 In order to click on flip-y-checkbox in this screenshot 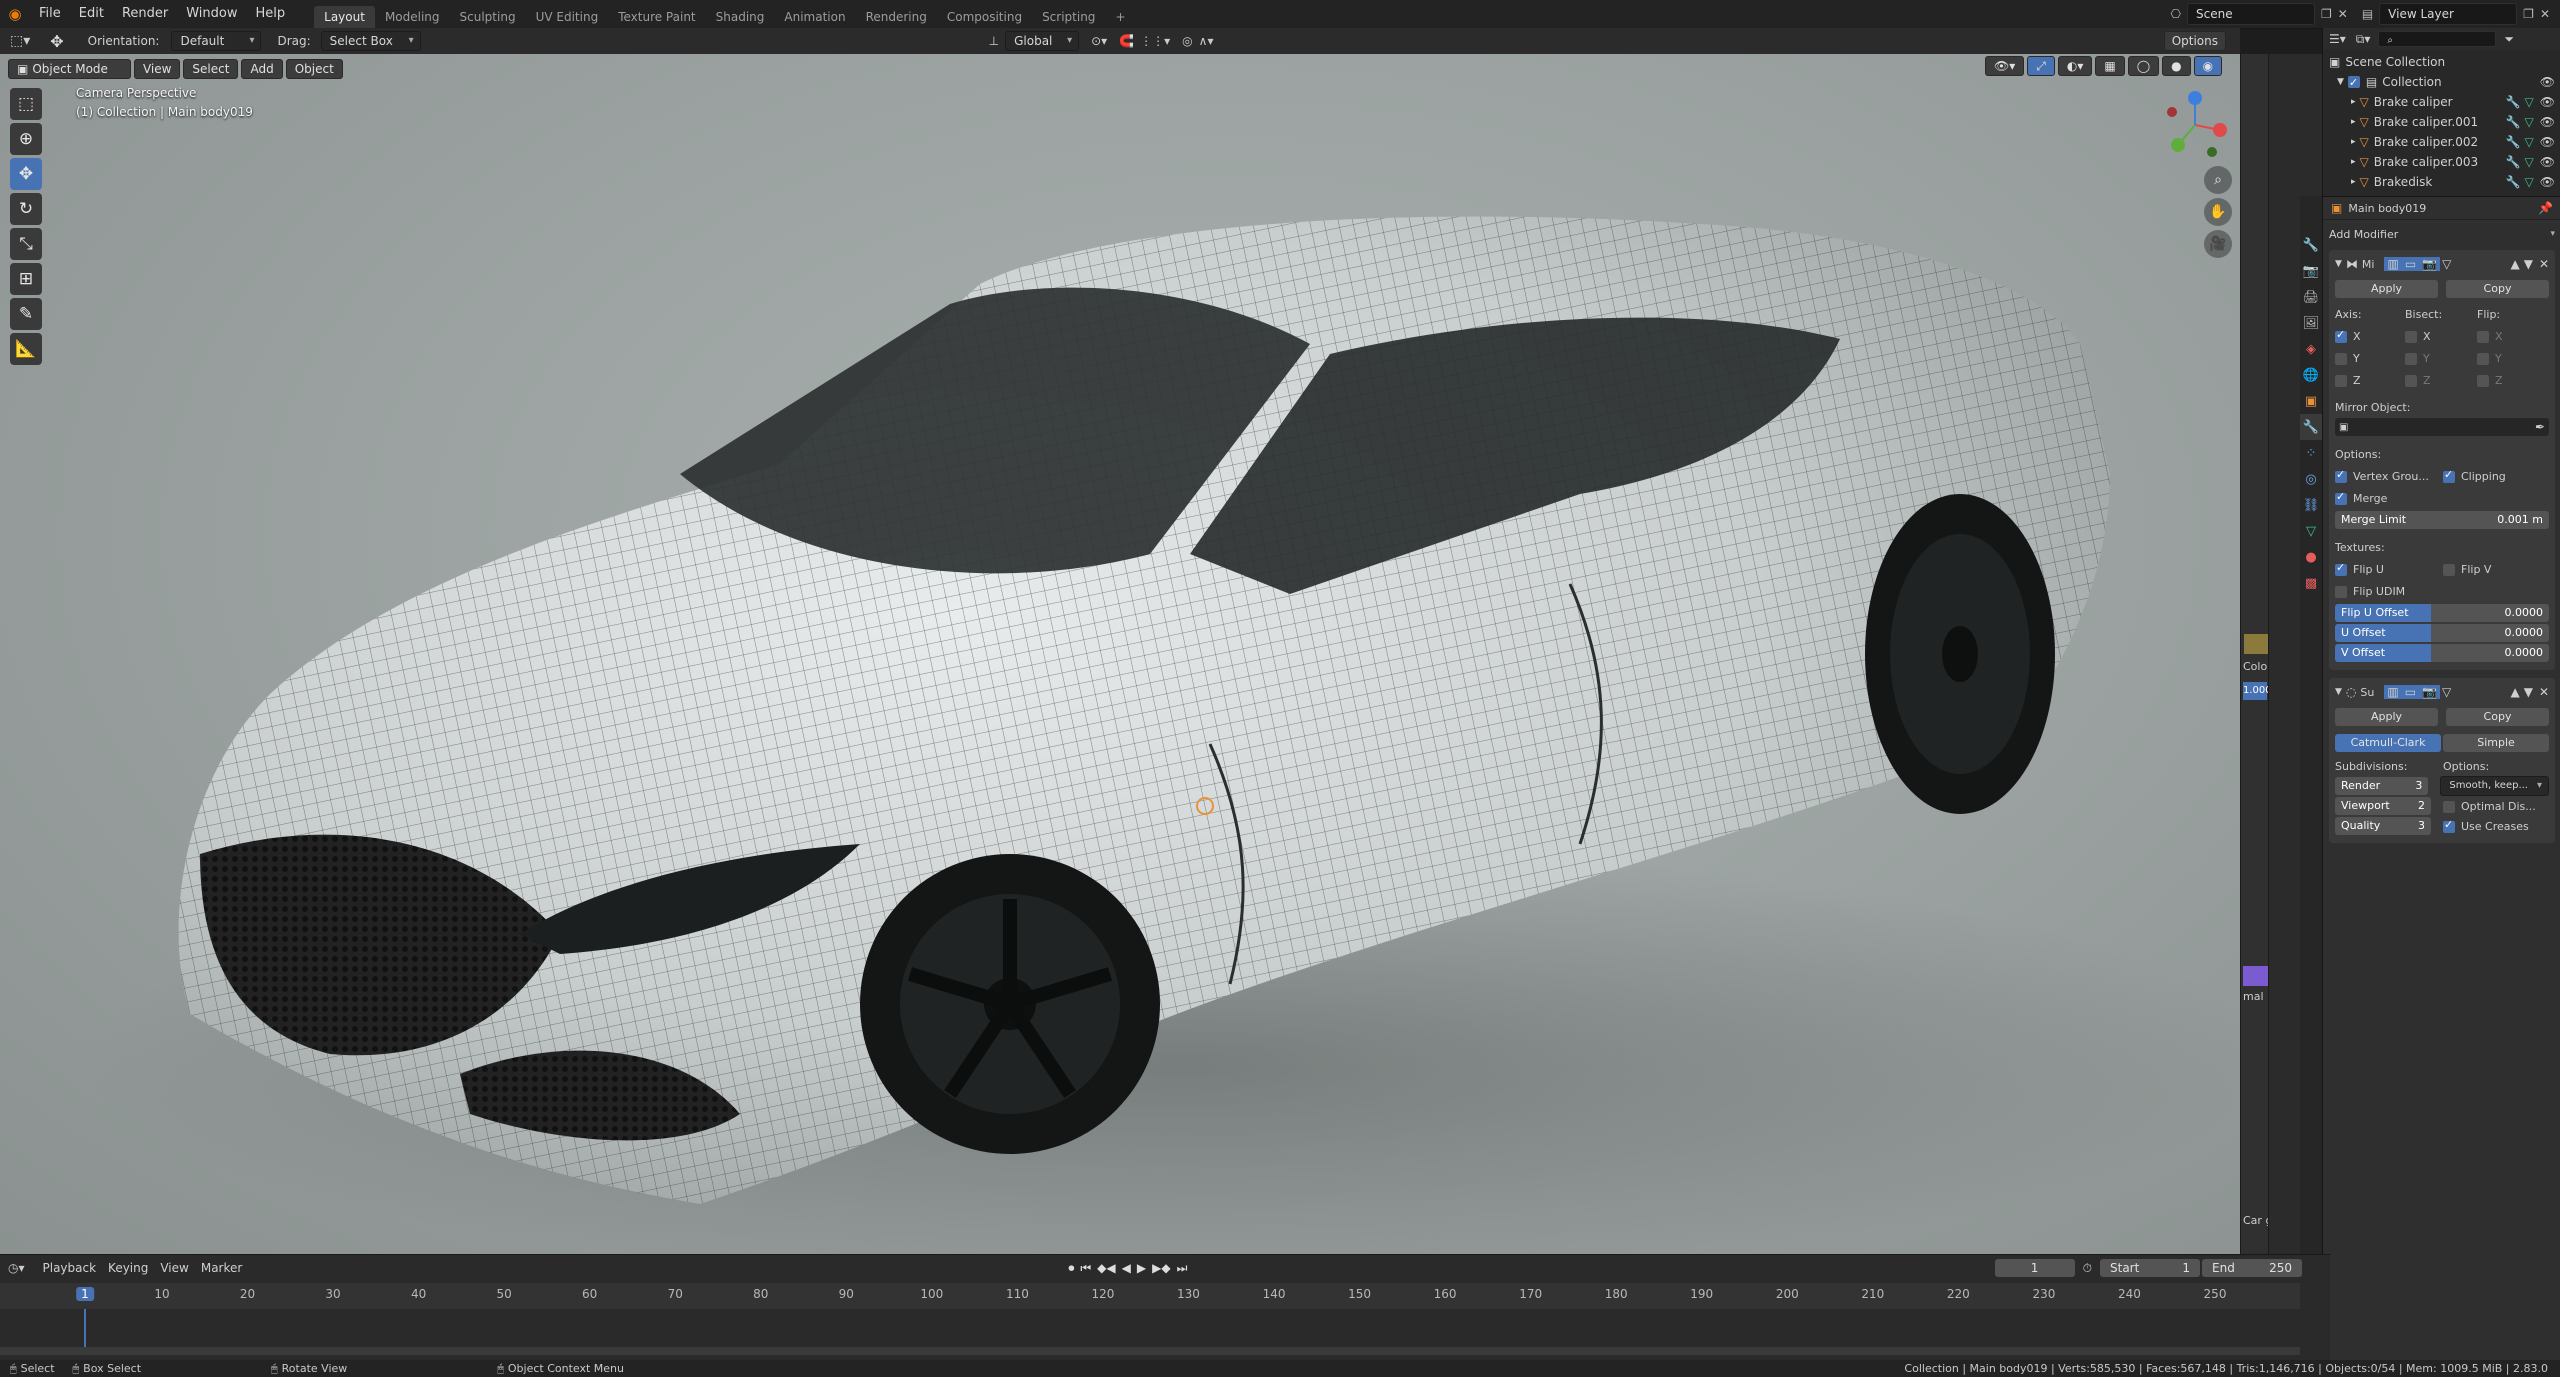, I will do `click(2483, 358)`.